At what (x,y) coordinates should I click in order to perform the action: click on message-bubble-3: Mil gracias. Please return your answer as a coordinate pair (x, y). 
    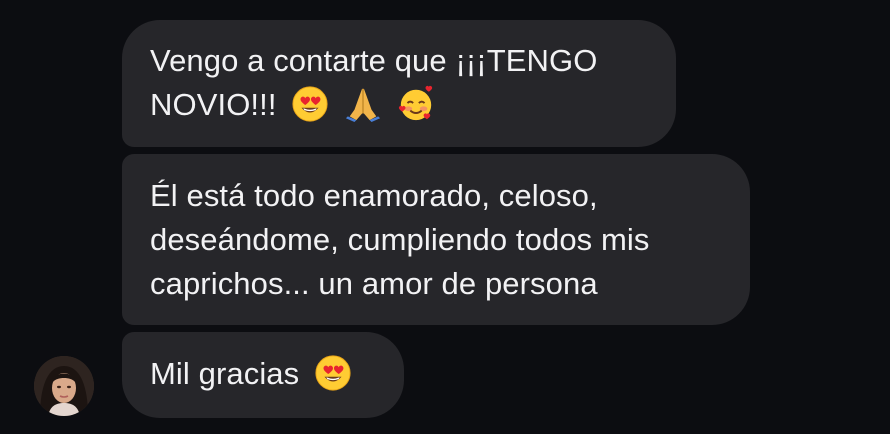
    Looking at the image, I should click on (263, 375).